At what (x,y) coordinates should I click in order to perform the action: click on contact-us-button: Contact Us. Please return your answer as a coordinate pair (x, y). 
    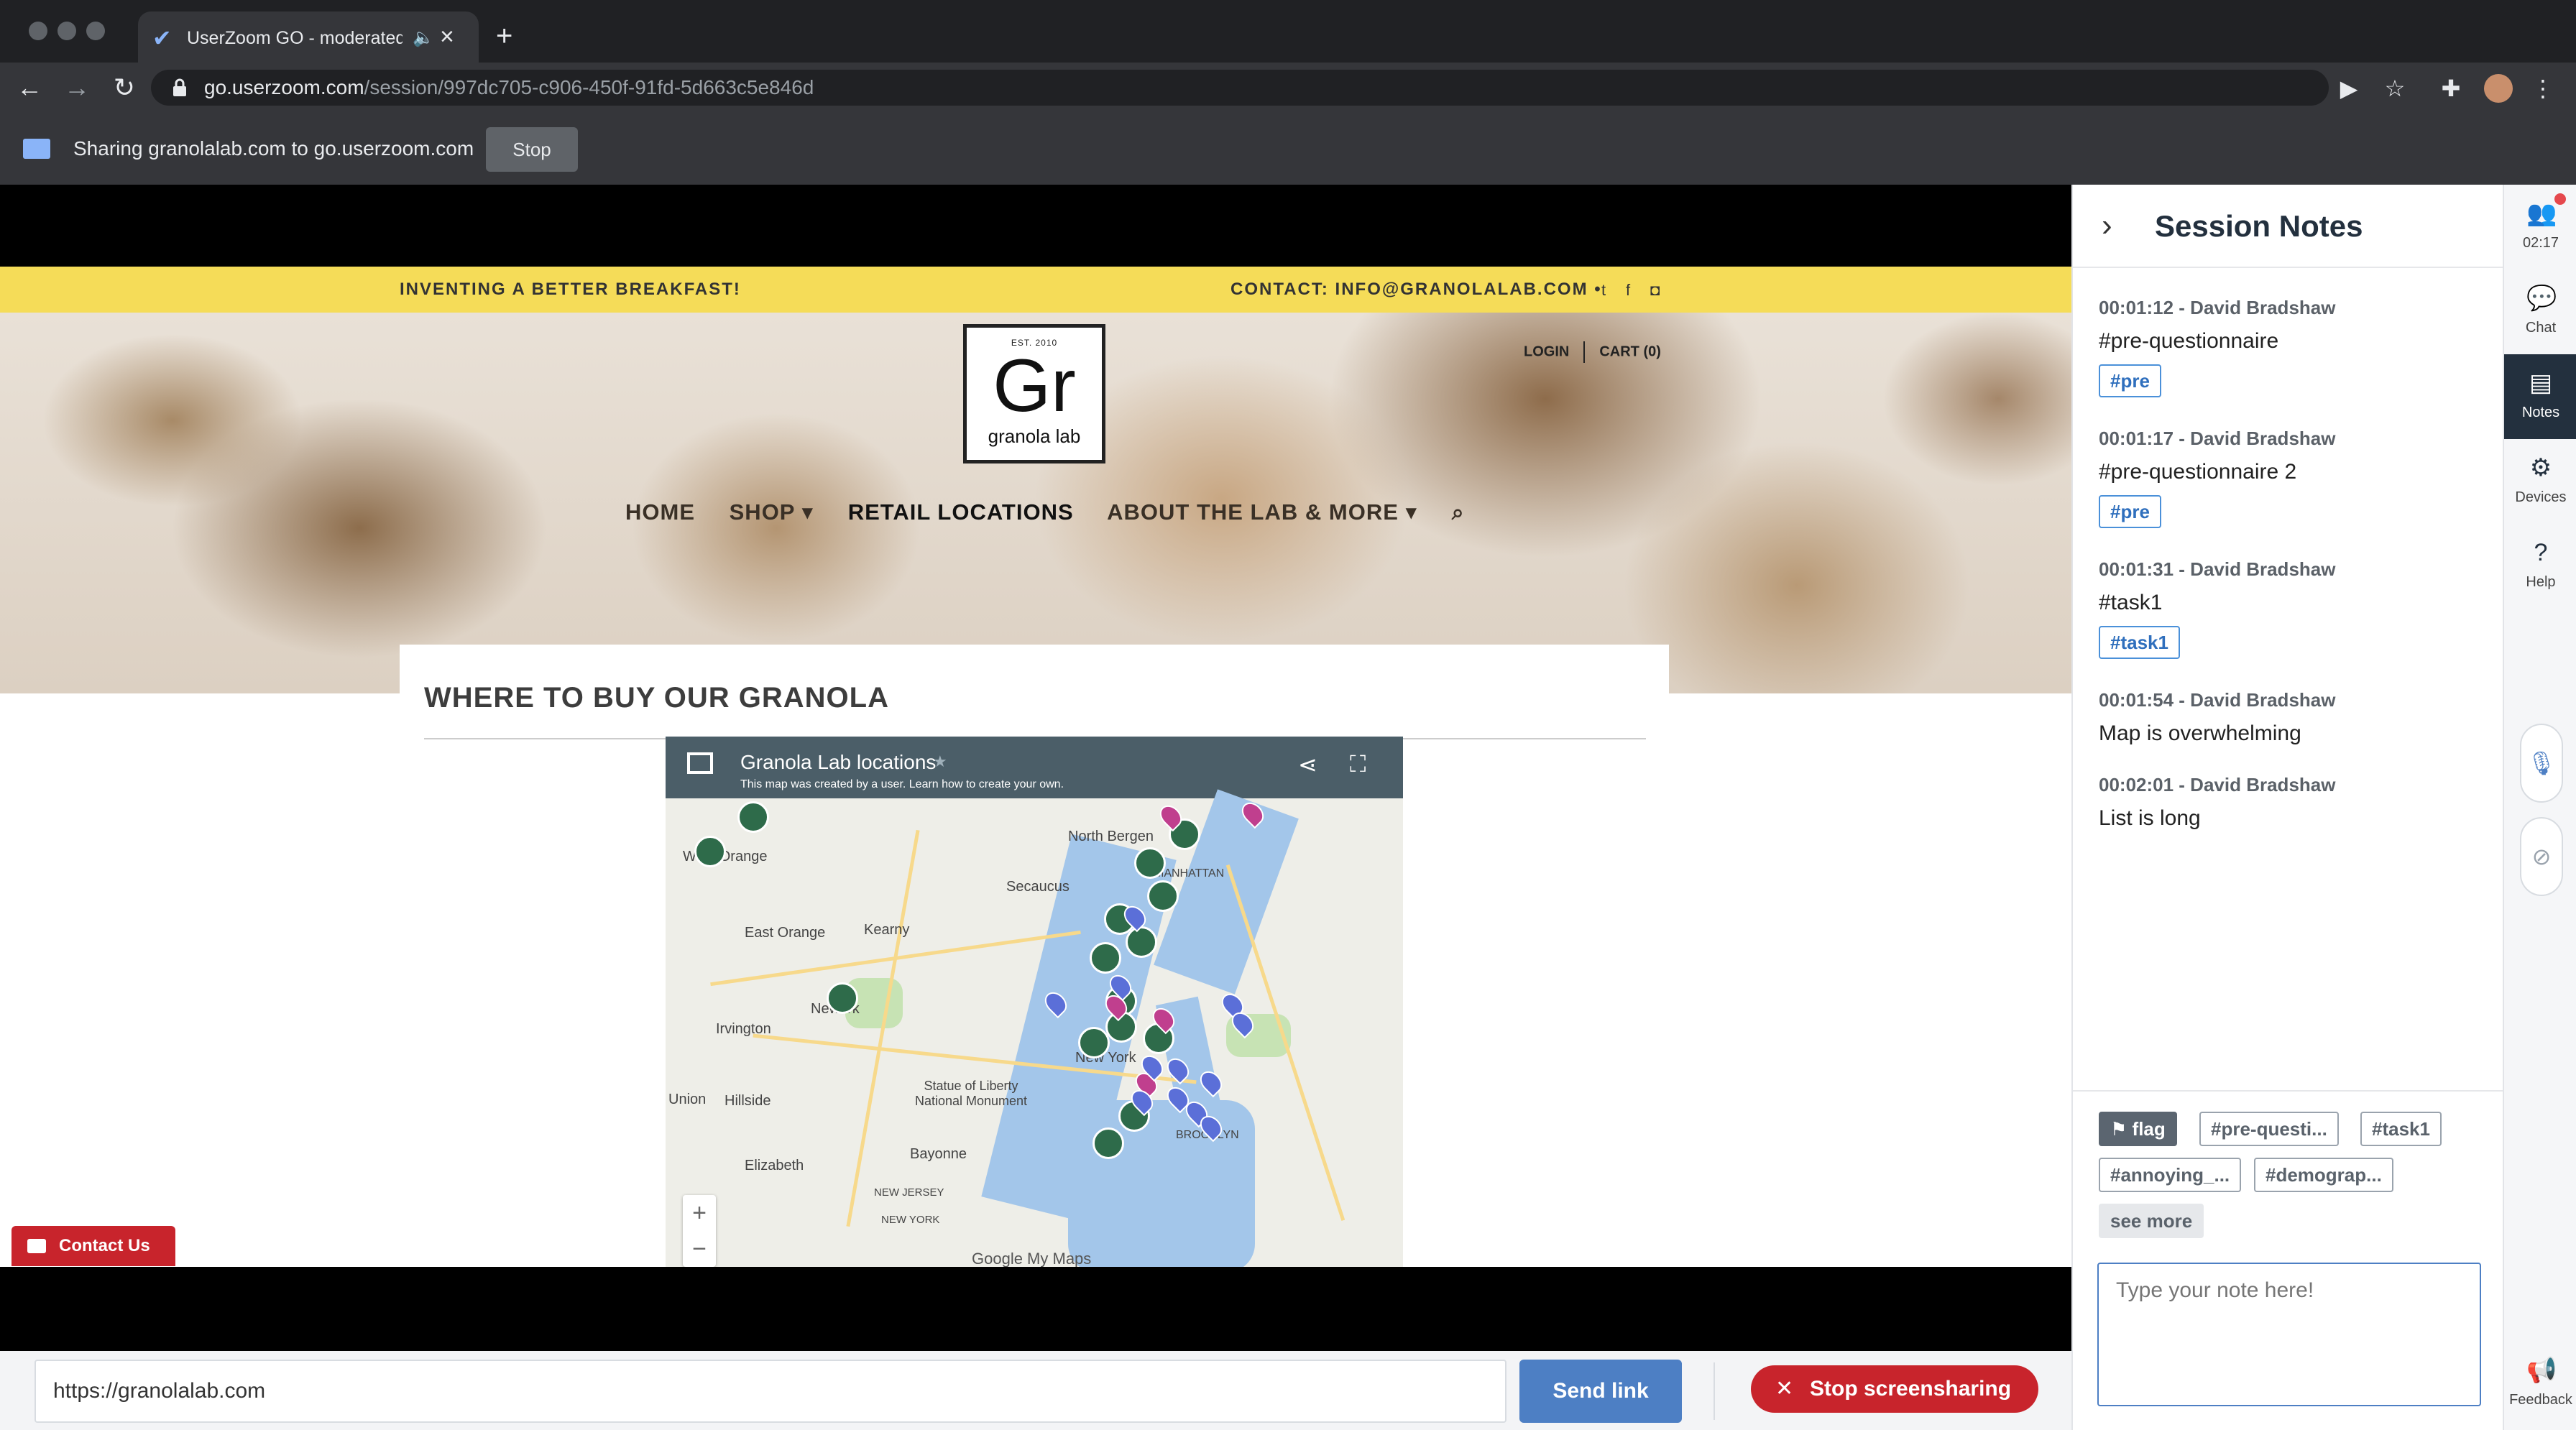
    Looking at the image, I should click on (93, 1246).